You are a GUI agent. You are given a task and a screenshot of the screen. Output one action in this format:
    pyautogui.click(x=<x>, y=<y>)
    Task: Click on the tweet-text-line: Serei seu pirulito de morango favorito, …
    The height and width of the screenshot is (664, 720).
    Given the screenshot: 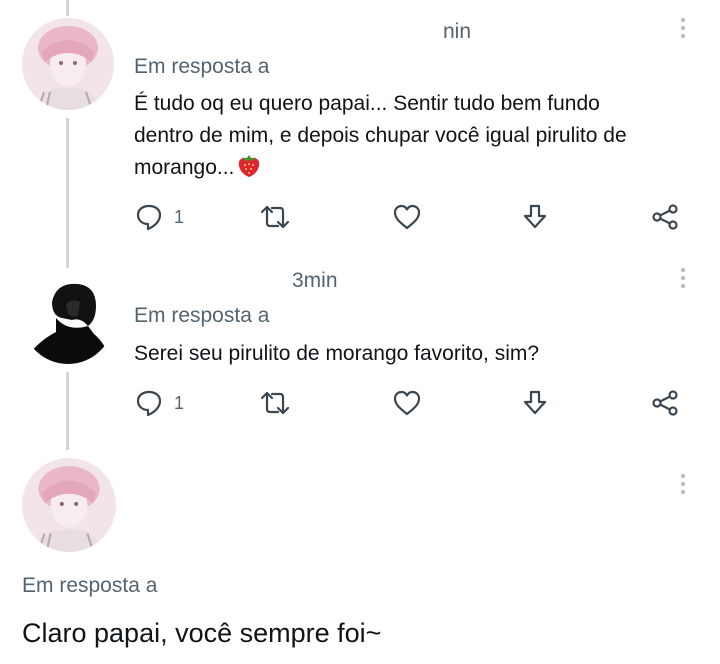 What is the action you would take?
    pyautogui.click(x=337, y=353)
    